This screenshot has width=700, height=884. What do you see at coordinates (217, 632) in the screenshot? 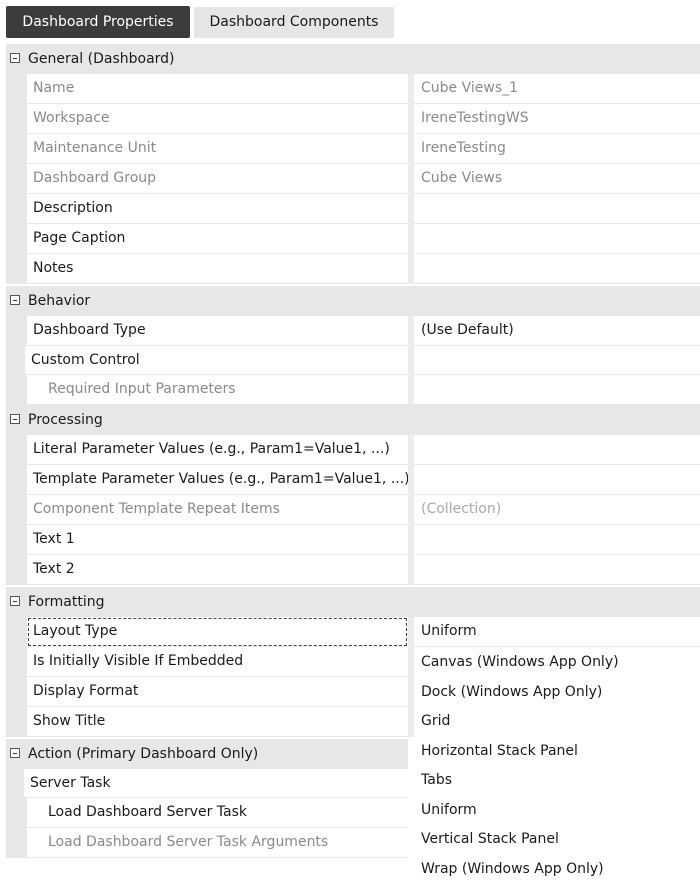
I see `property-name: Layout Type` at bounding box center [217, 632].